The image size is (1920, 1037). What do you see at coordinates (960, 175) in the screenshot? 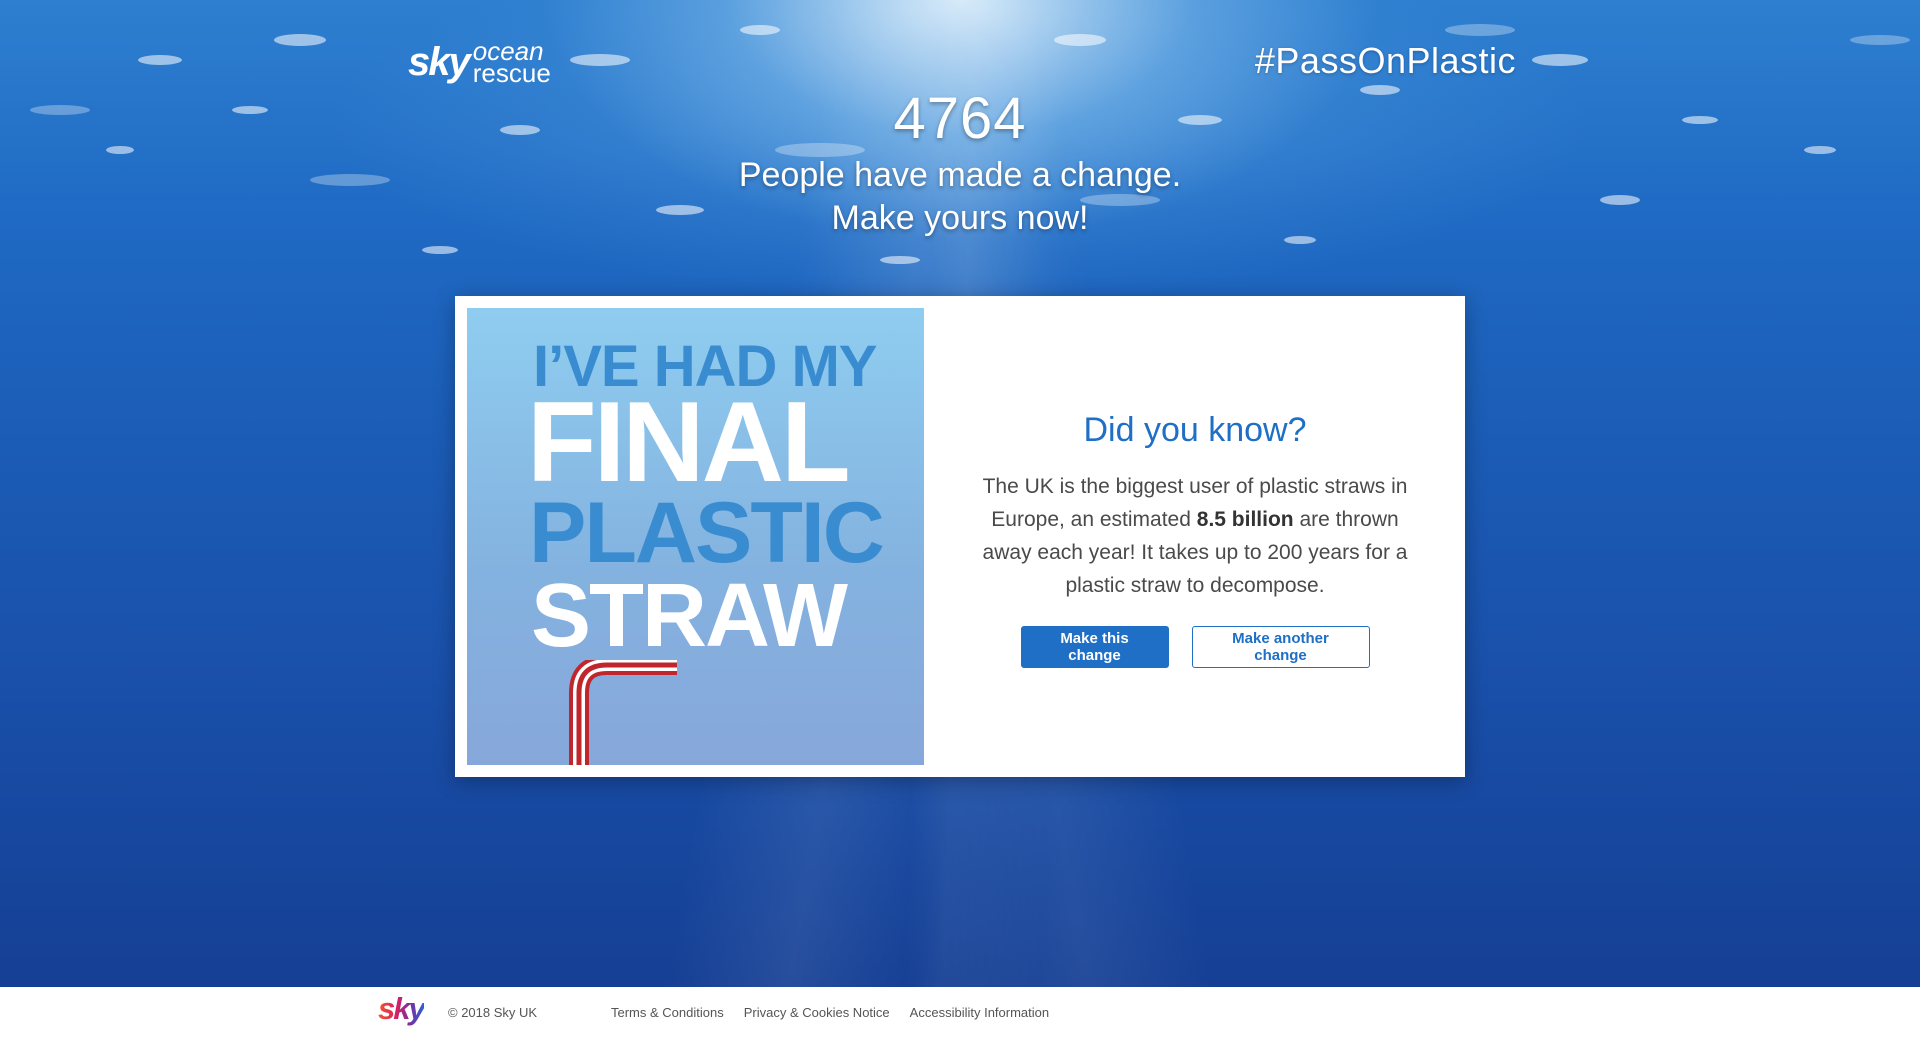
I see `hero-line-1: People have made a change.` at bounding box center [960, 175].